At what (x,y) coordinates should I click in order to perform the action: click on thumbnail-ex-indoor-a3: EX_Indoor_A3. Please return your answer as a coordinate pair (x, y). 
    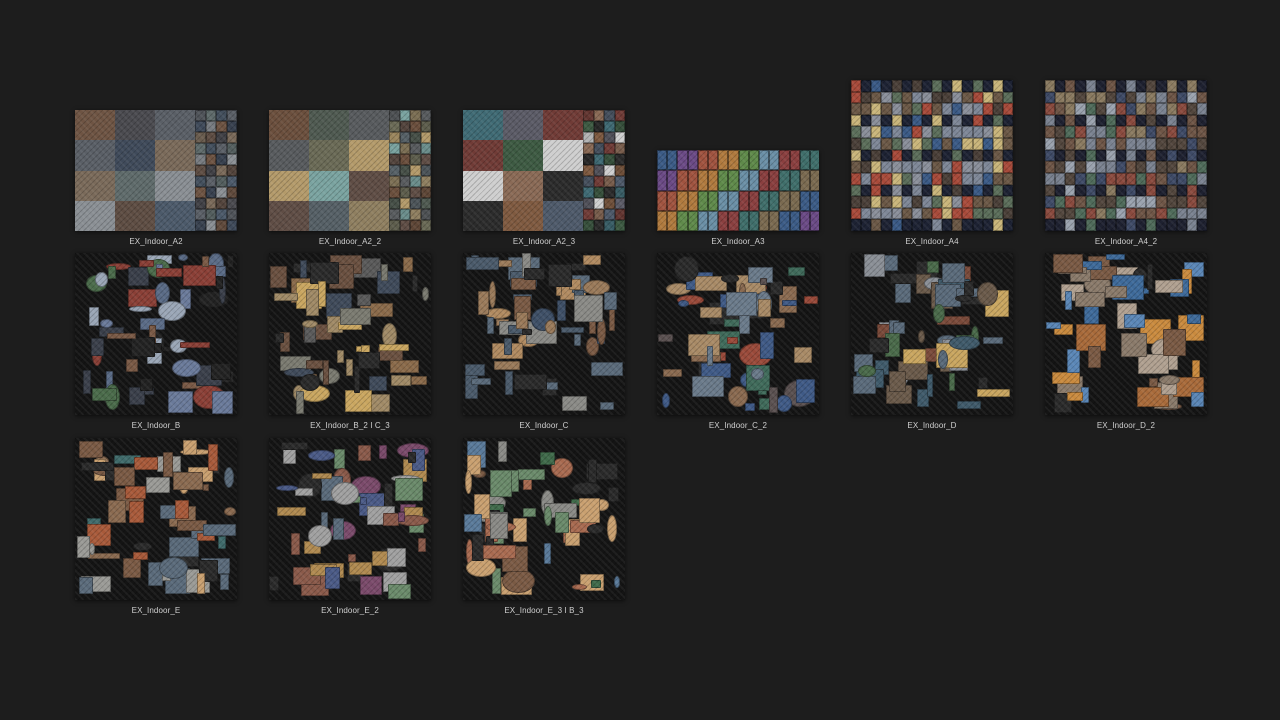
    Looking at the image, I should click on (738, 198).